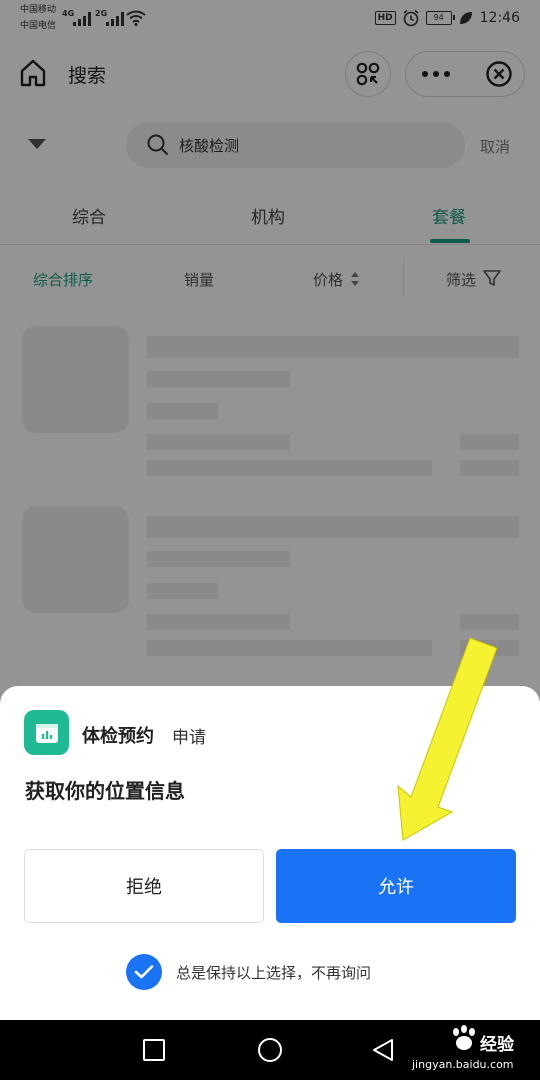 The height and width of the screenshot is (1080, 540). I want to click on allow-button: 允许, so click(396, 886).